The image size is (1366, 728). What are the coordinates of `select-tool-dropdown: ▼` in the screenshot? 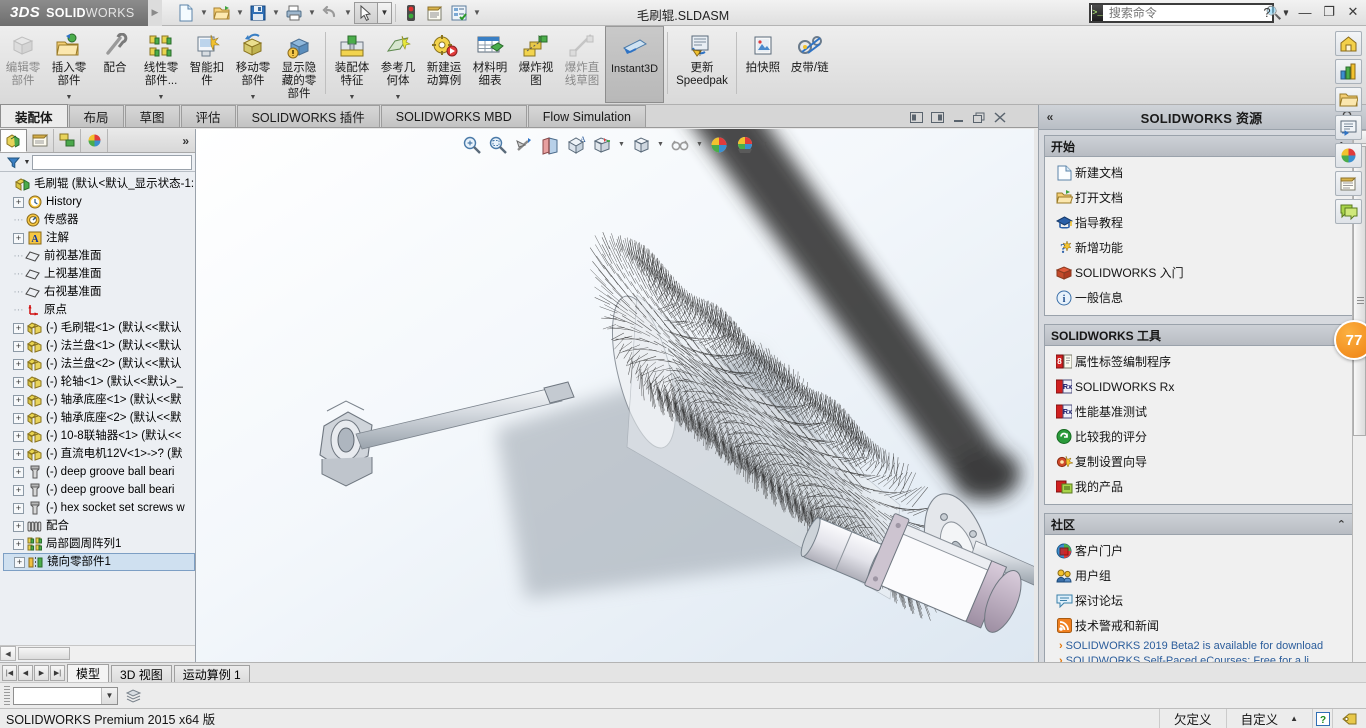 It's located at (385, 12).